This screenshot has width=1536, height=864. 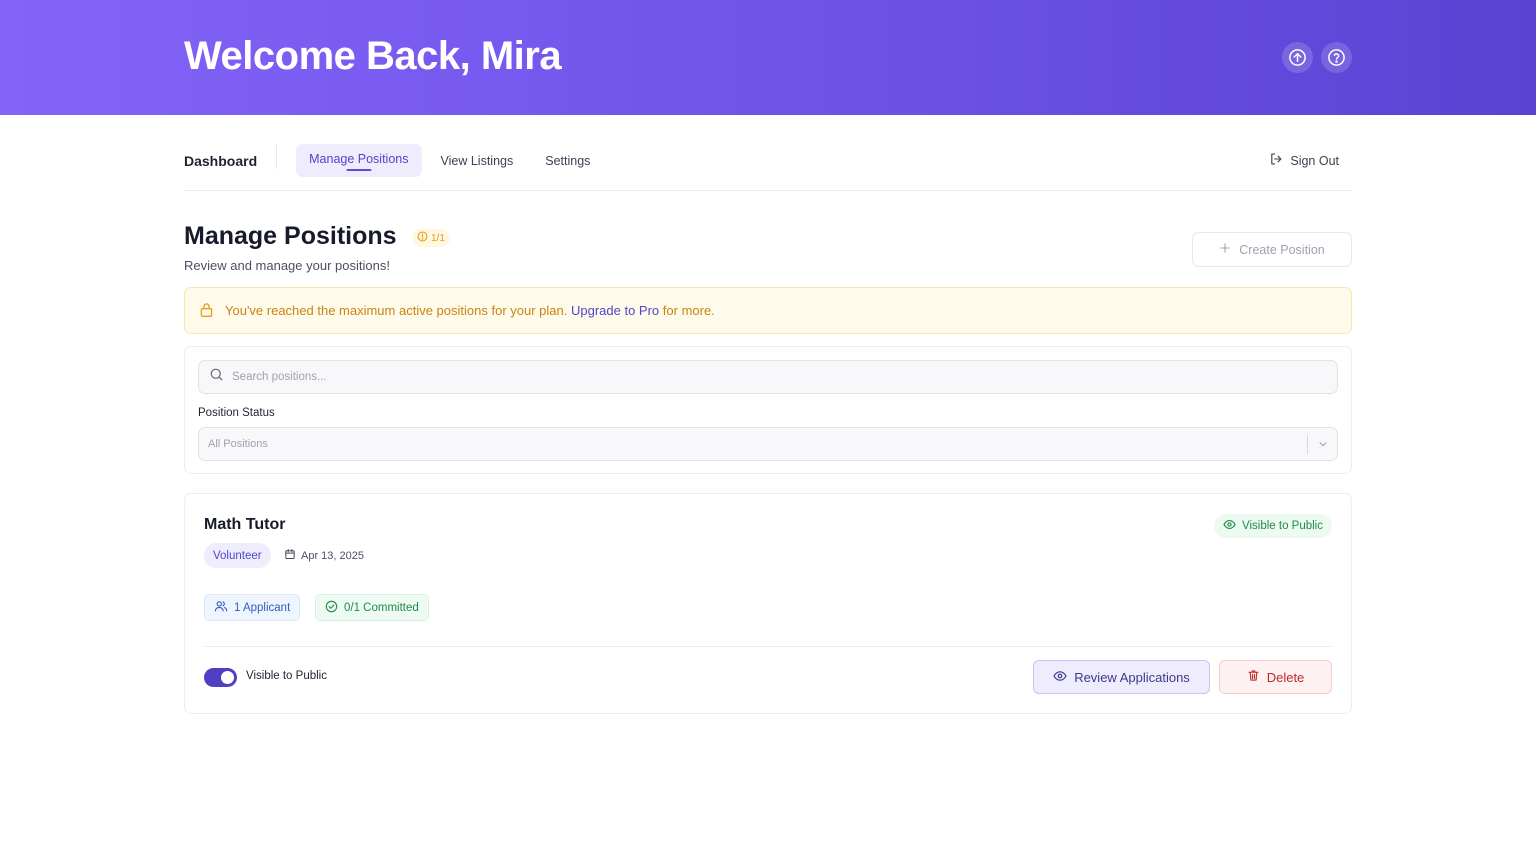 I want to click on position-type-chip: Volunteer, so click(x=237, y=555).